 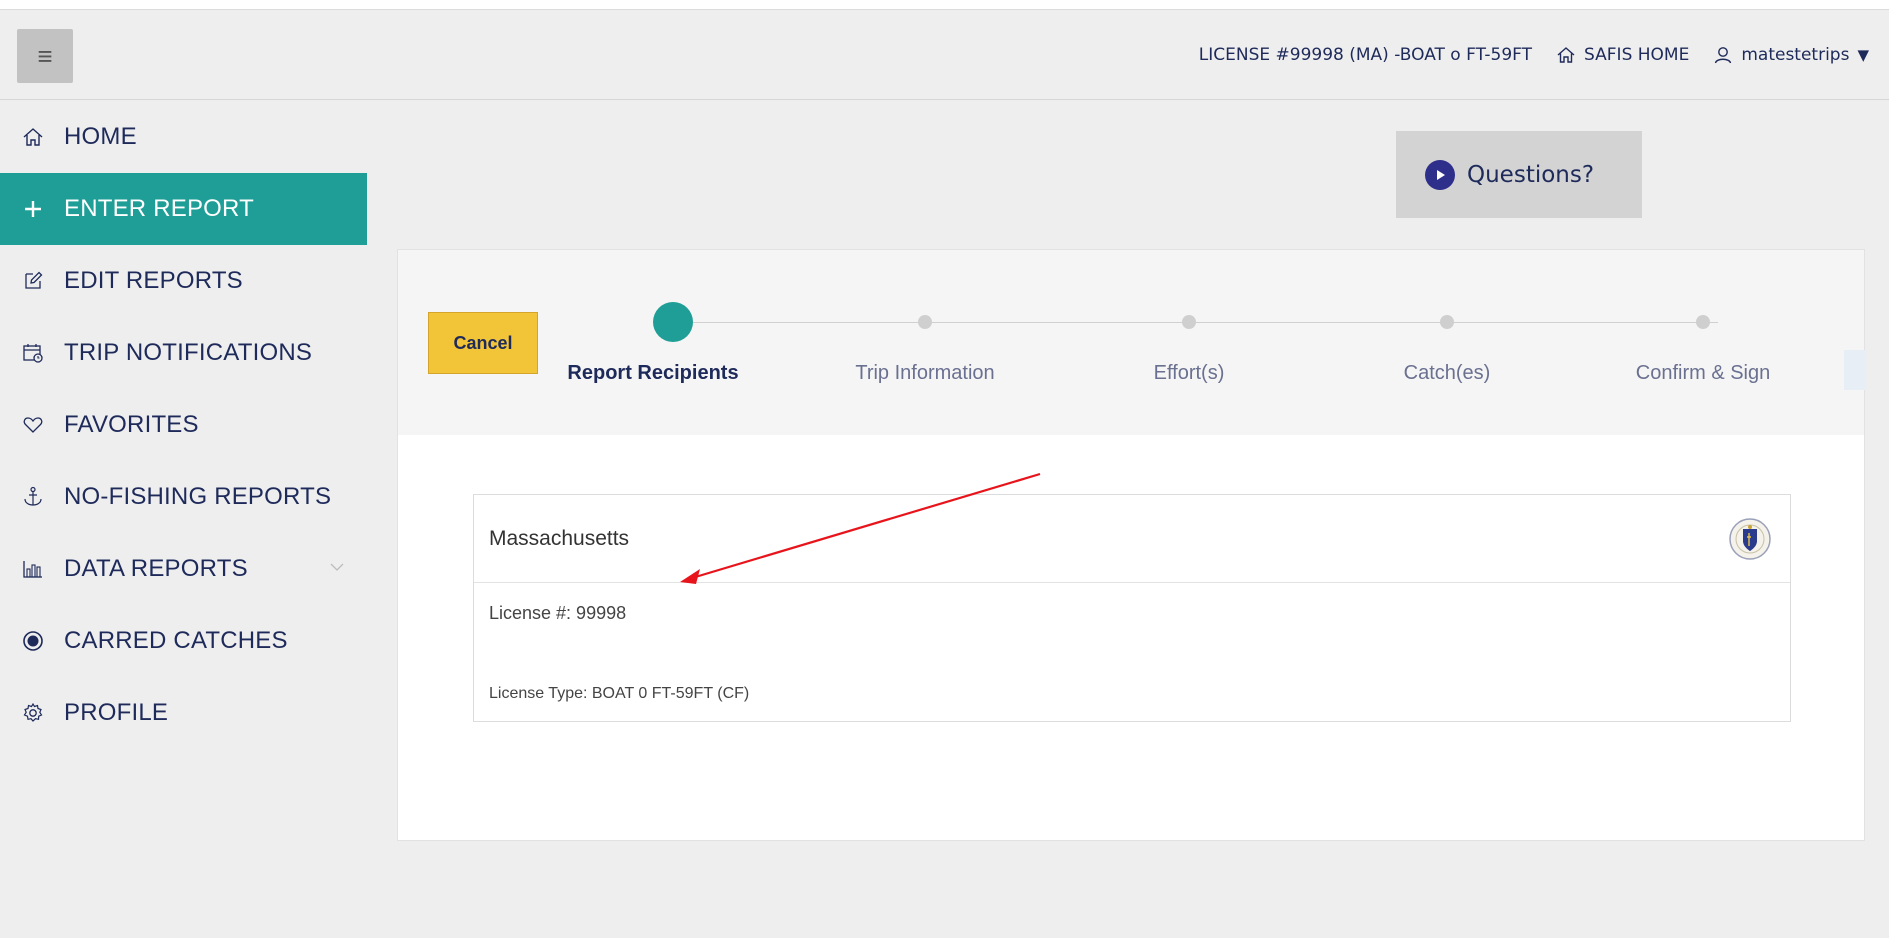 I want to click on step-label-efforts: Effort(s), so click(x=1189, y=373).